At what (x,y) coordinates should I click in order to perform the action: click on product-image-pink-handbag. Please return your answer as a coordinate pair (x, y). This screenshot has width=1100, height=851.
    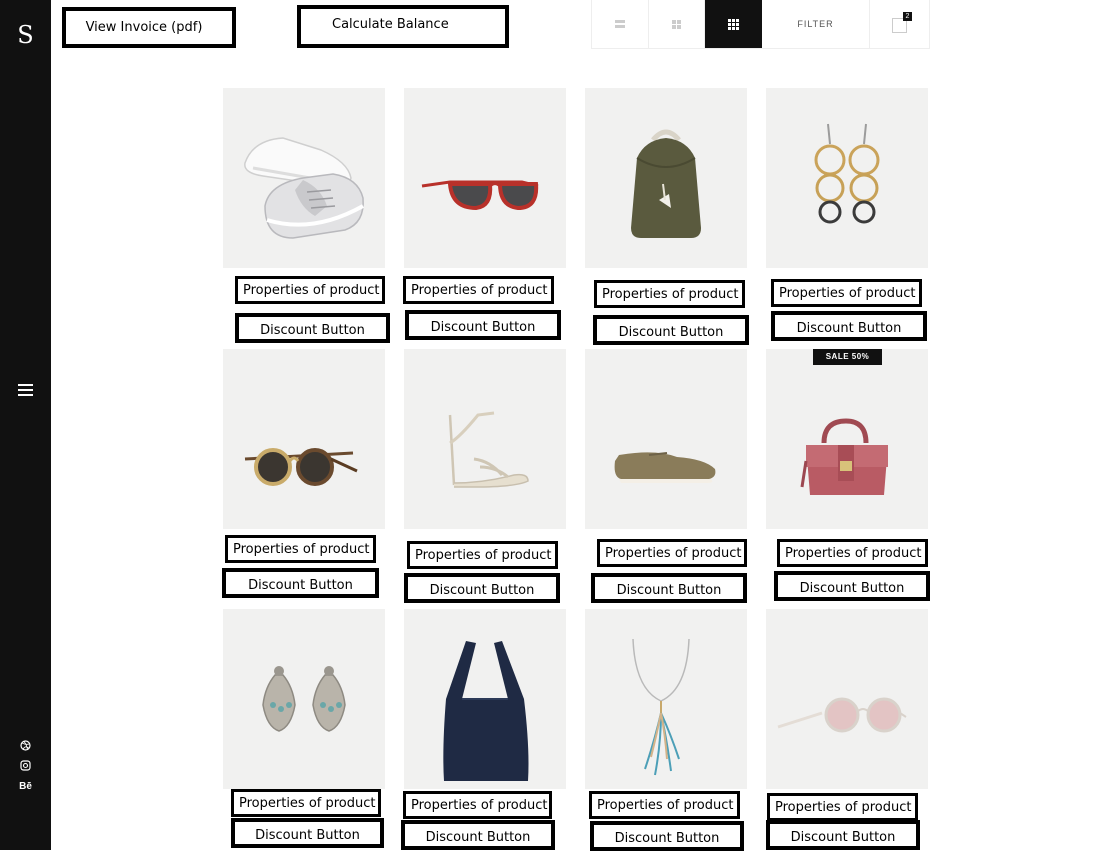
    Looking at the image, I should click on (847, 439).